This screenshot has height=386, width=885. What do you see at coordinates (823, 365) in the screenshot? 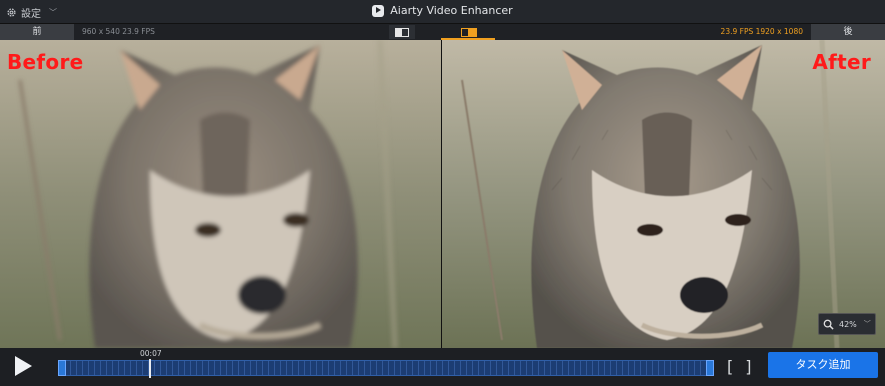
I see `add-task-button: タスク追加` at bounding box center [823, 365].